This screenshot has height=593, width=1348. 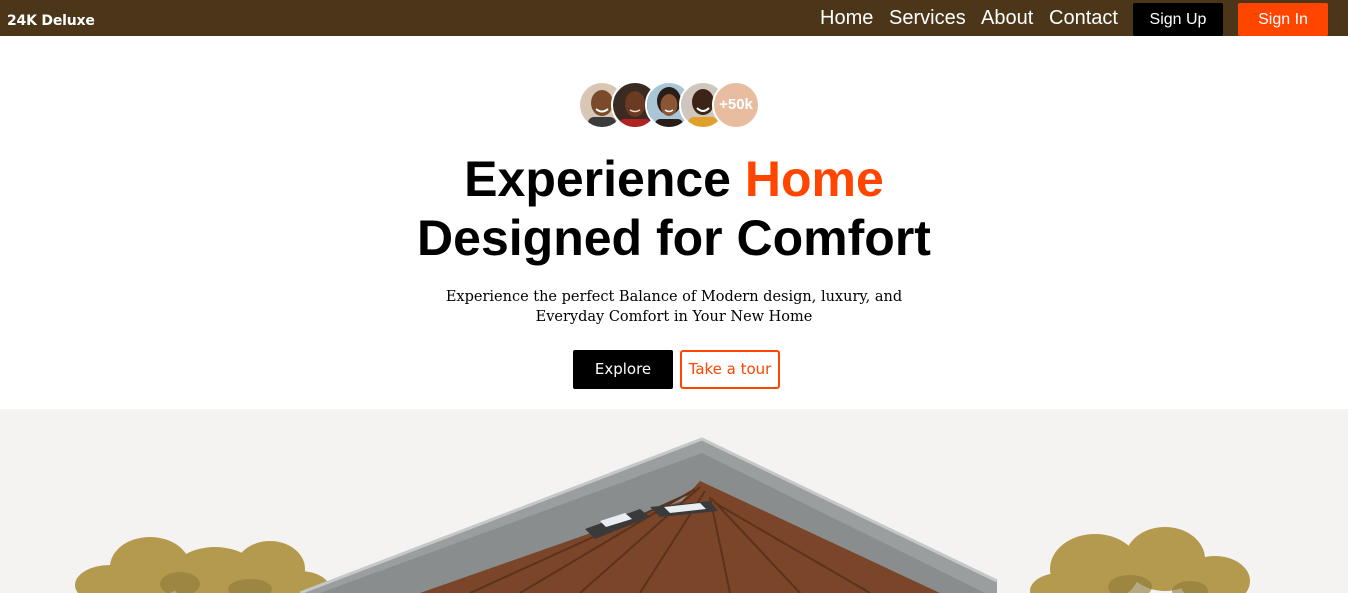 What do you see at coordinates (814, 179) in the screenshot?
I see `headline-accent: Home` at bounding box center [814, 179].